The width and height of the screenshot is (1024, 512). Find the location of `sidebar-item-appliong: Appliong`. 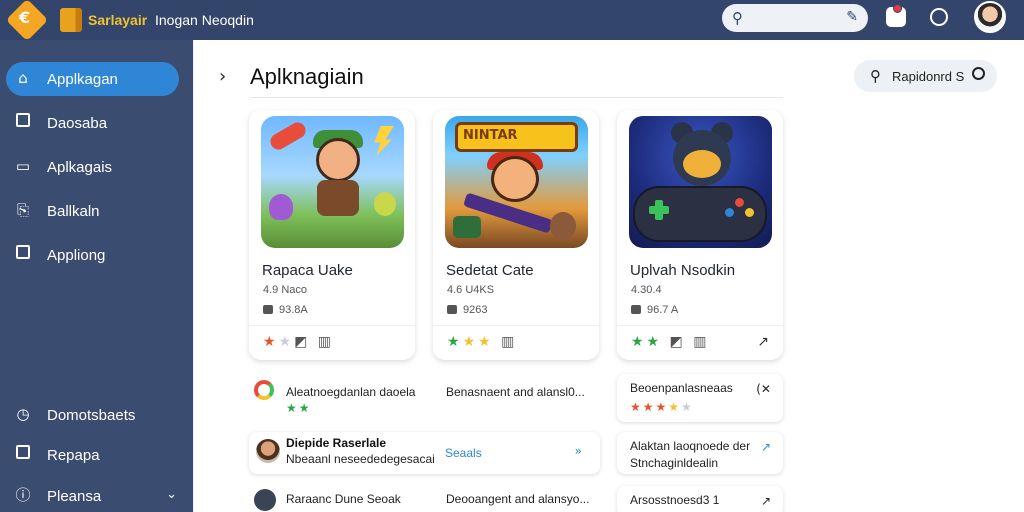

sidebar-item-appliong: Appliong is located at coordinates (92, 255).